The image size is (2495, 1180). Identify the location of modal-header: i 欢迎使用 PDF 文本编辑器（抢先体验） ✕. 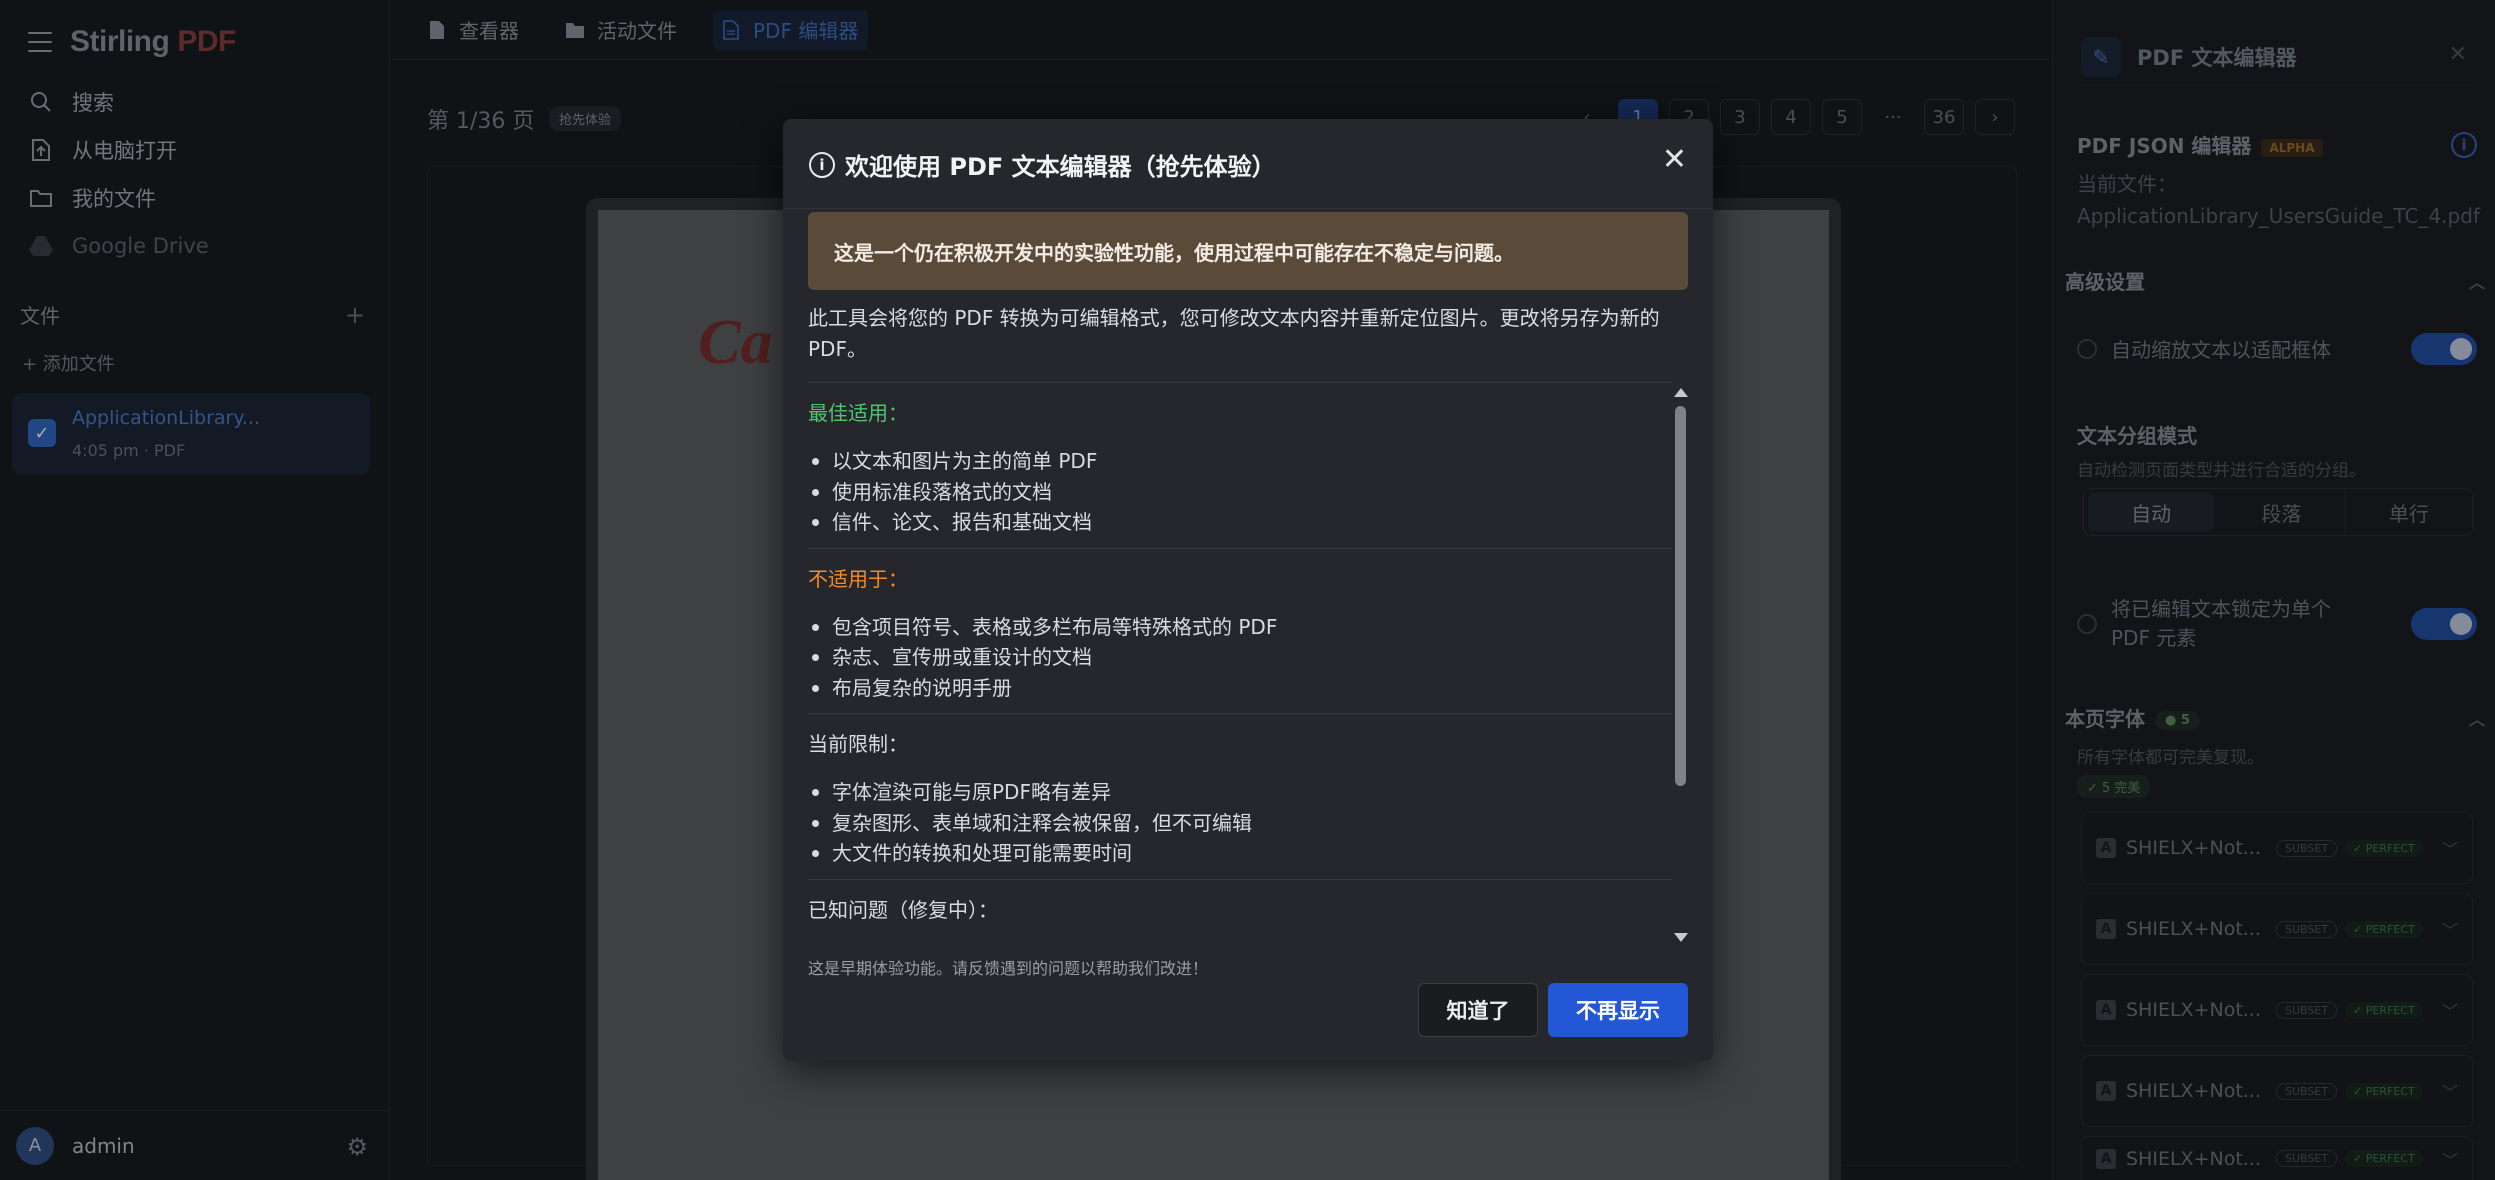
(1248, 164).